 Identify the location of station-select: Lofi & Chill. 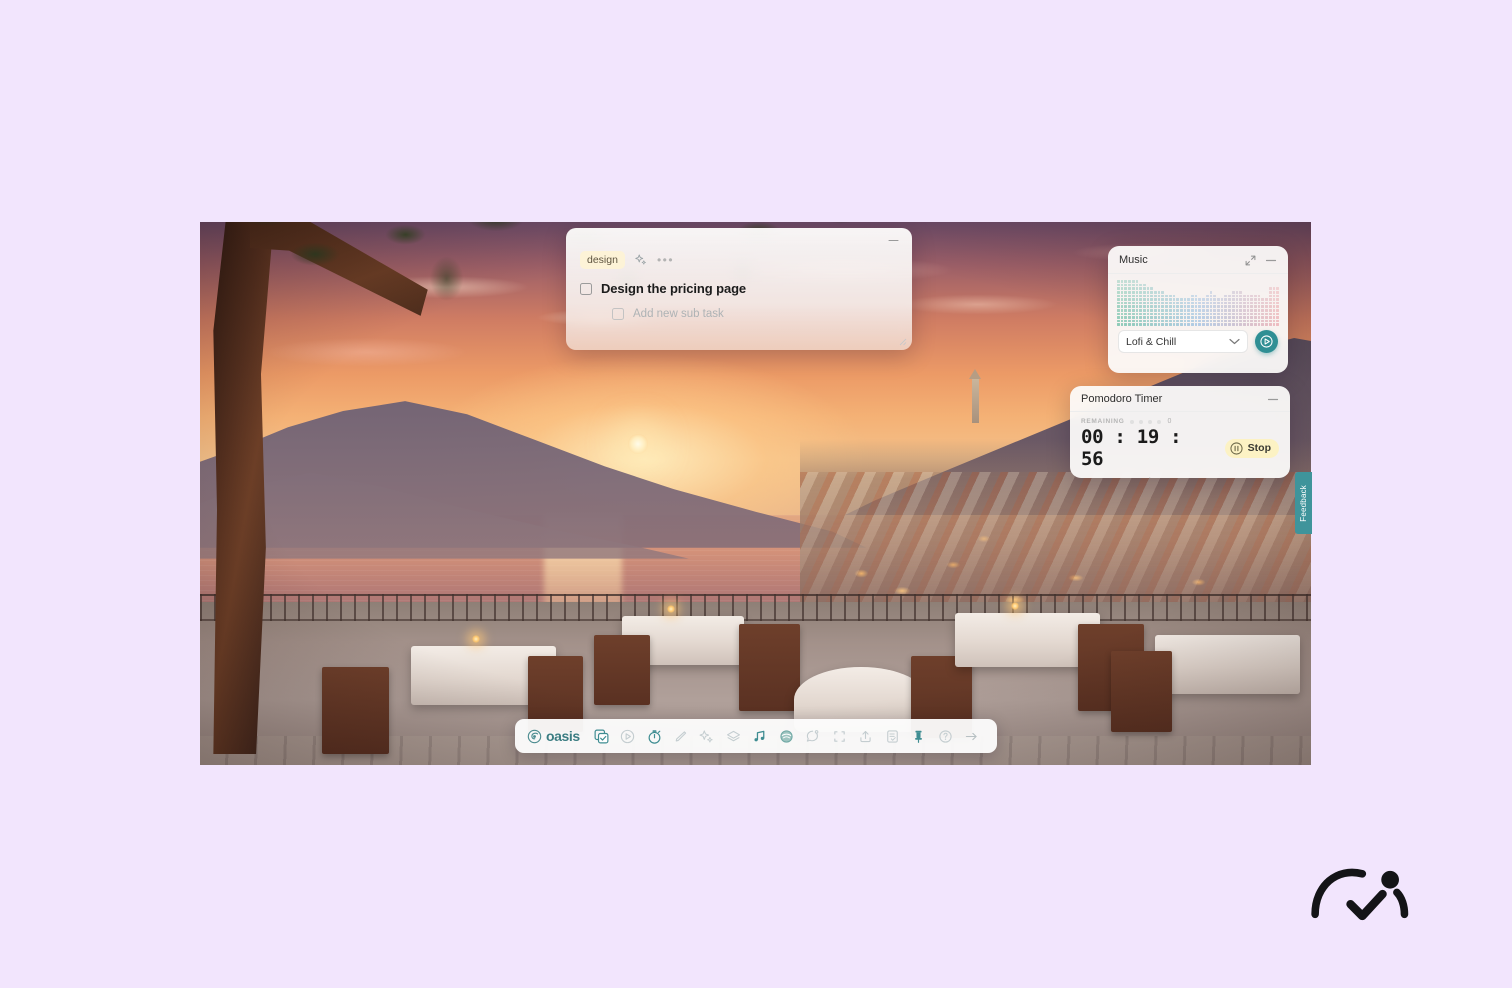
(1183, 341).